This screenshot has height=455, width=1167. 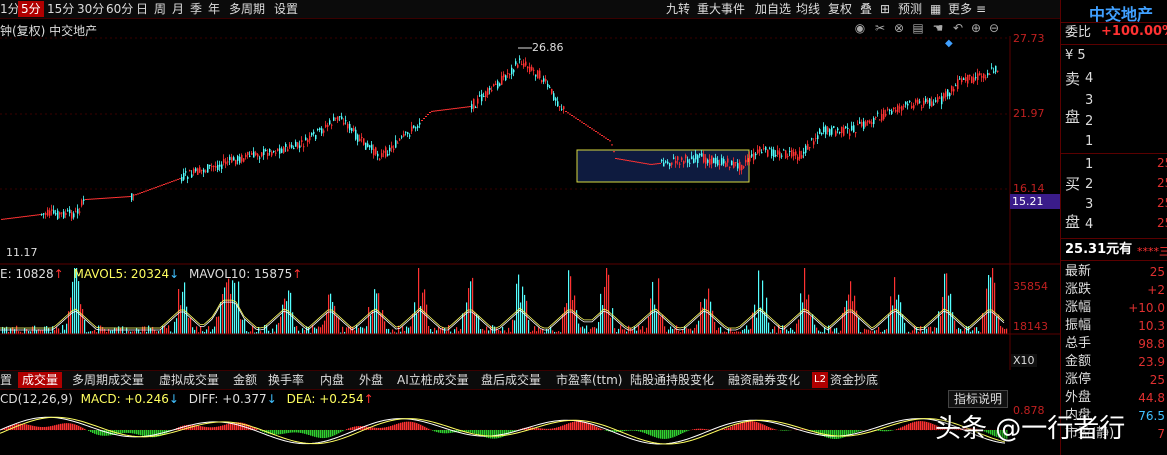 I want to click on period-multi: 多周期, so click(x=247, y=9).